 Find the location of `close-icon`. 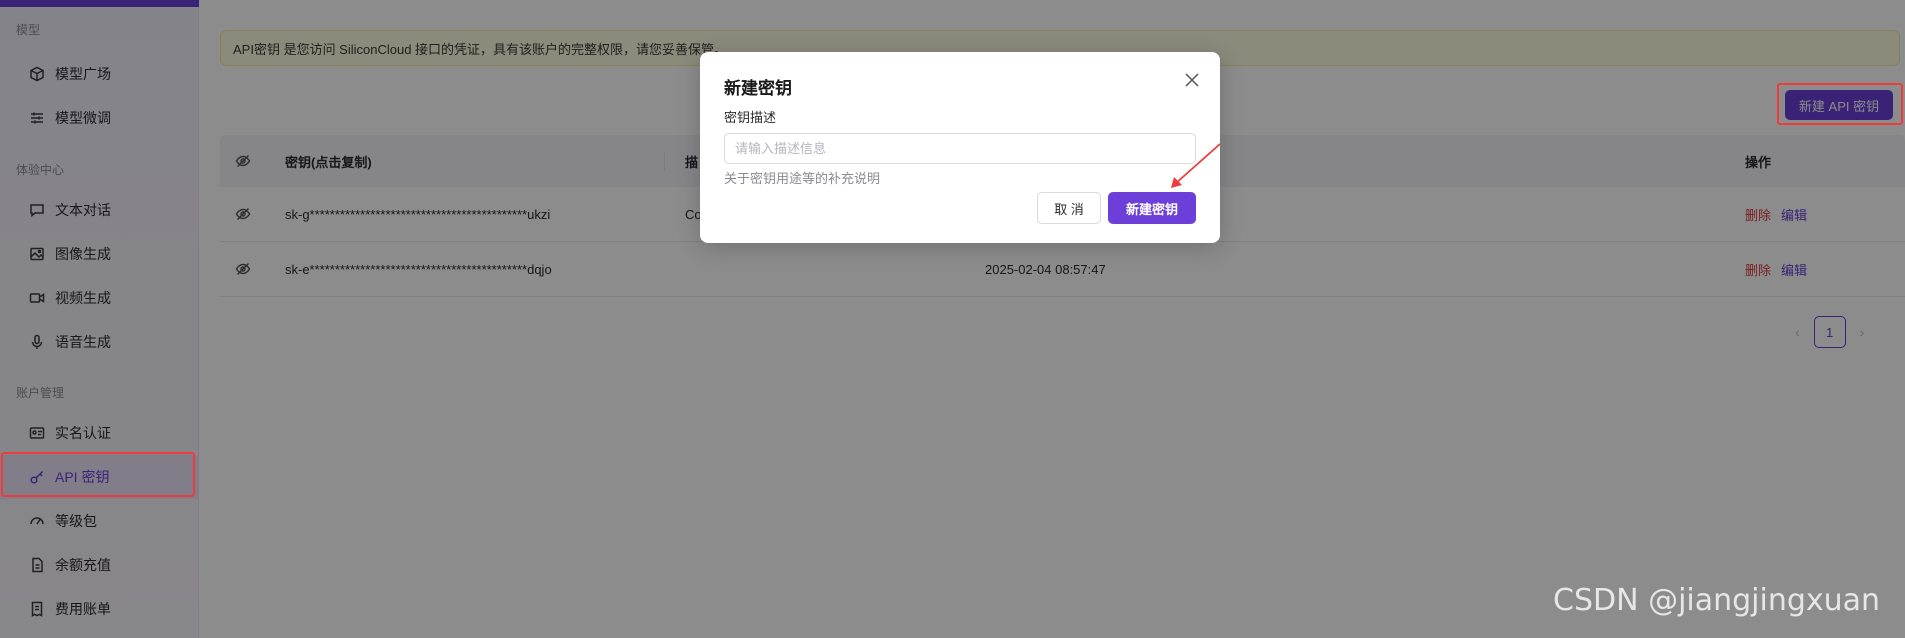

close-icon is located at coordinates (1192, 80).